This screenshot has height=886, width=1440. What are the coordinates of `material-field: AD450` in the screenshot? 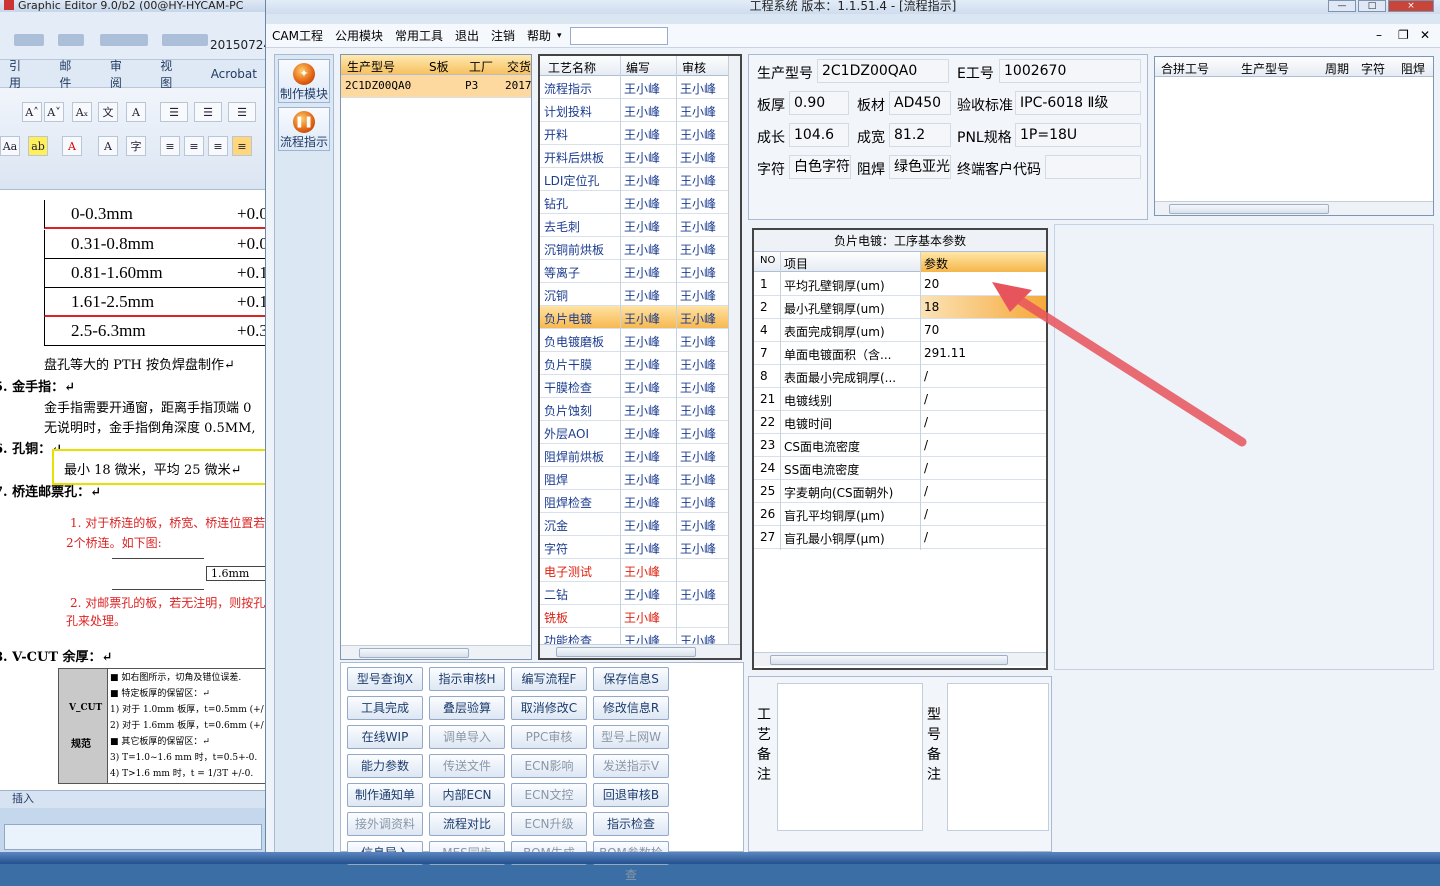 It's located at (920, 103).